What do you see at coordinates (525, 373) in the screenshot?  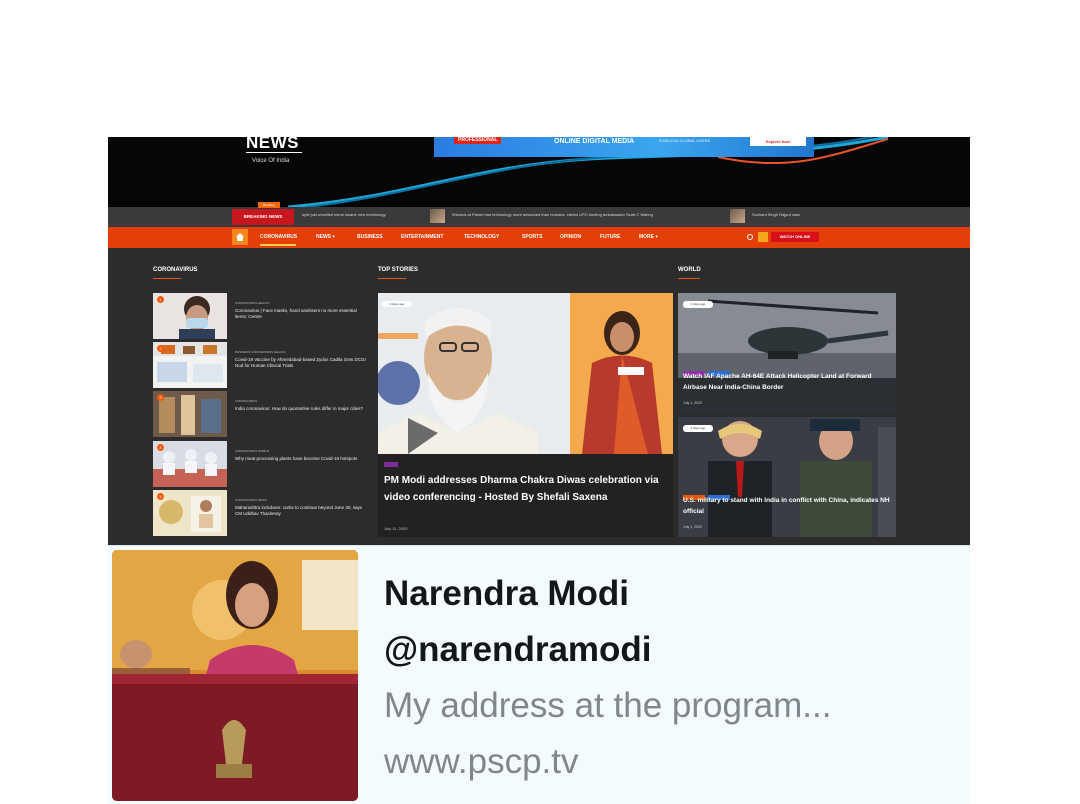 I see `top-story-image: 2 days ago` at bounding box center [525, 373].